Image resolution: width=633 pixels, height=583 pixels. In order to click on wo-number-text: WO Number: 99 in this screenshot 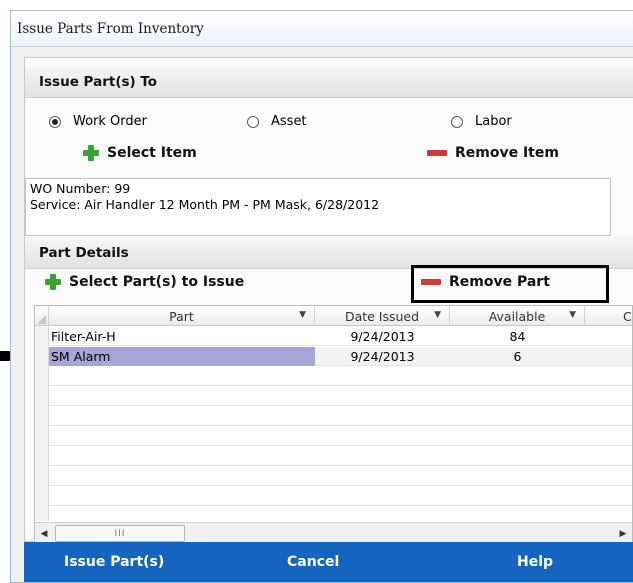, I will do `click(80, 188)`.